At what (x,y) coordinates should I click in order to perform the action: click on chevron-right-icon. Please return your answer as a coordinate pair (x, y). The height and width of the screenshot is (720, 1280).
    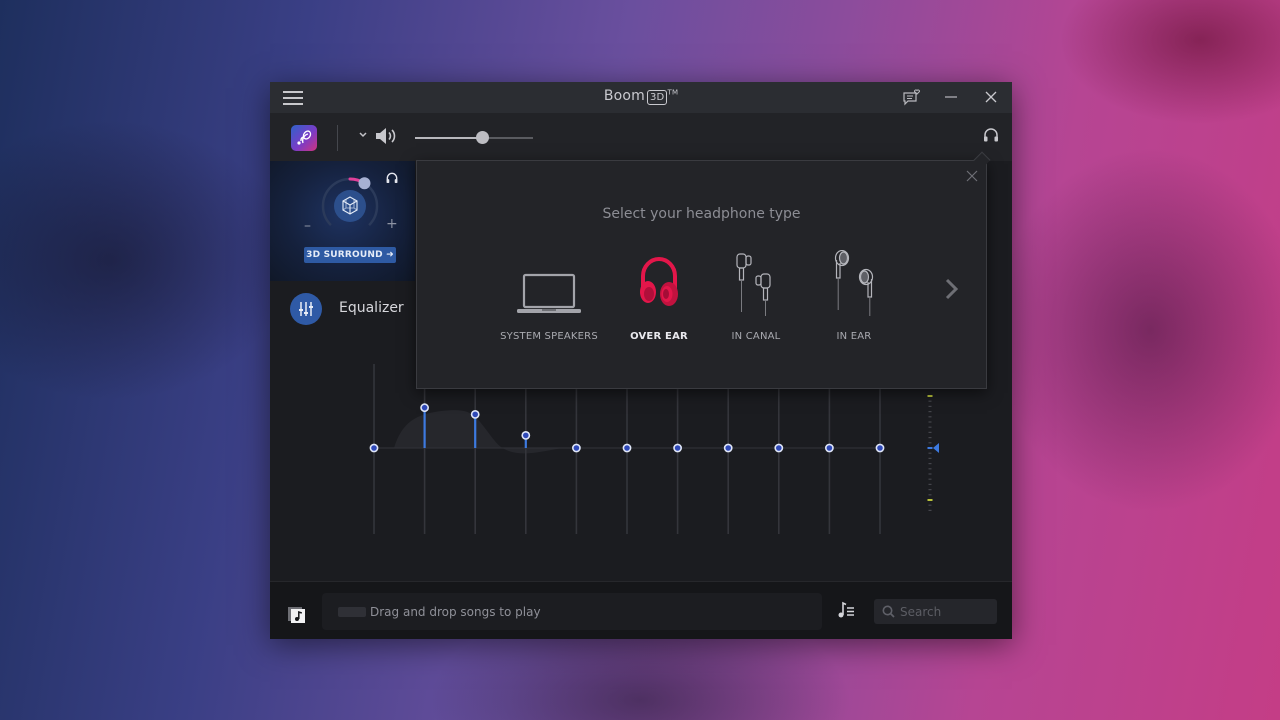
    Looking at the image, I should click on (952, 289).